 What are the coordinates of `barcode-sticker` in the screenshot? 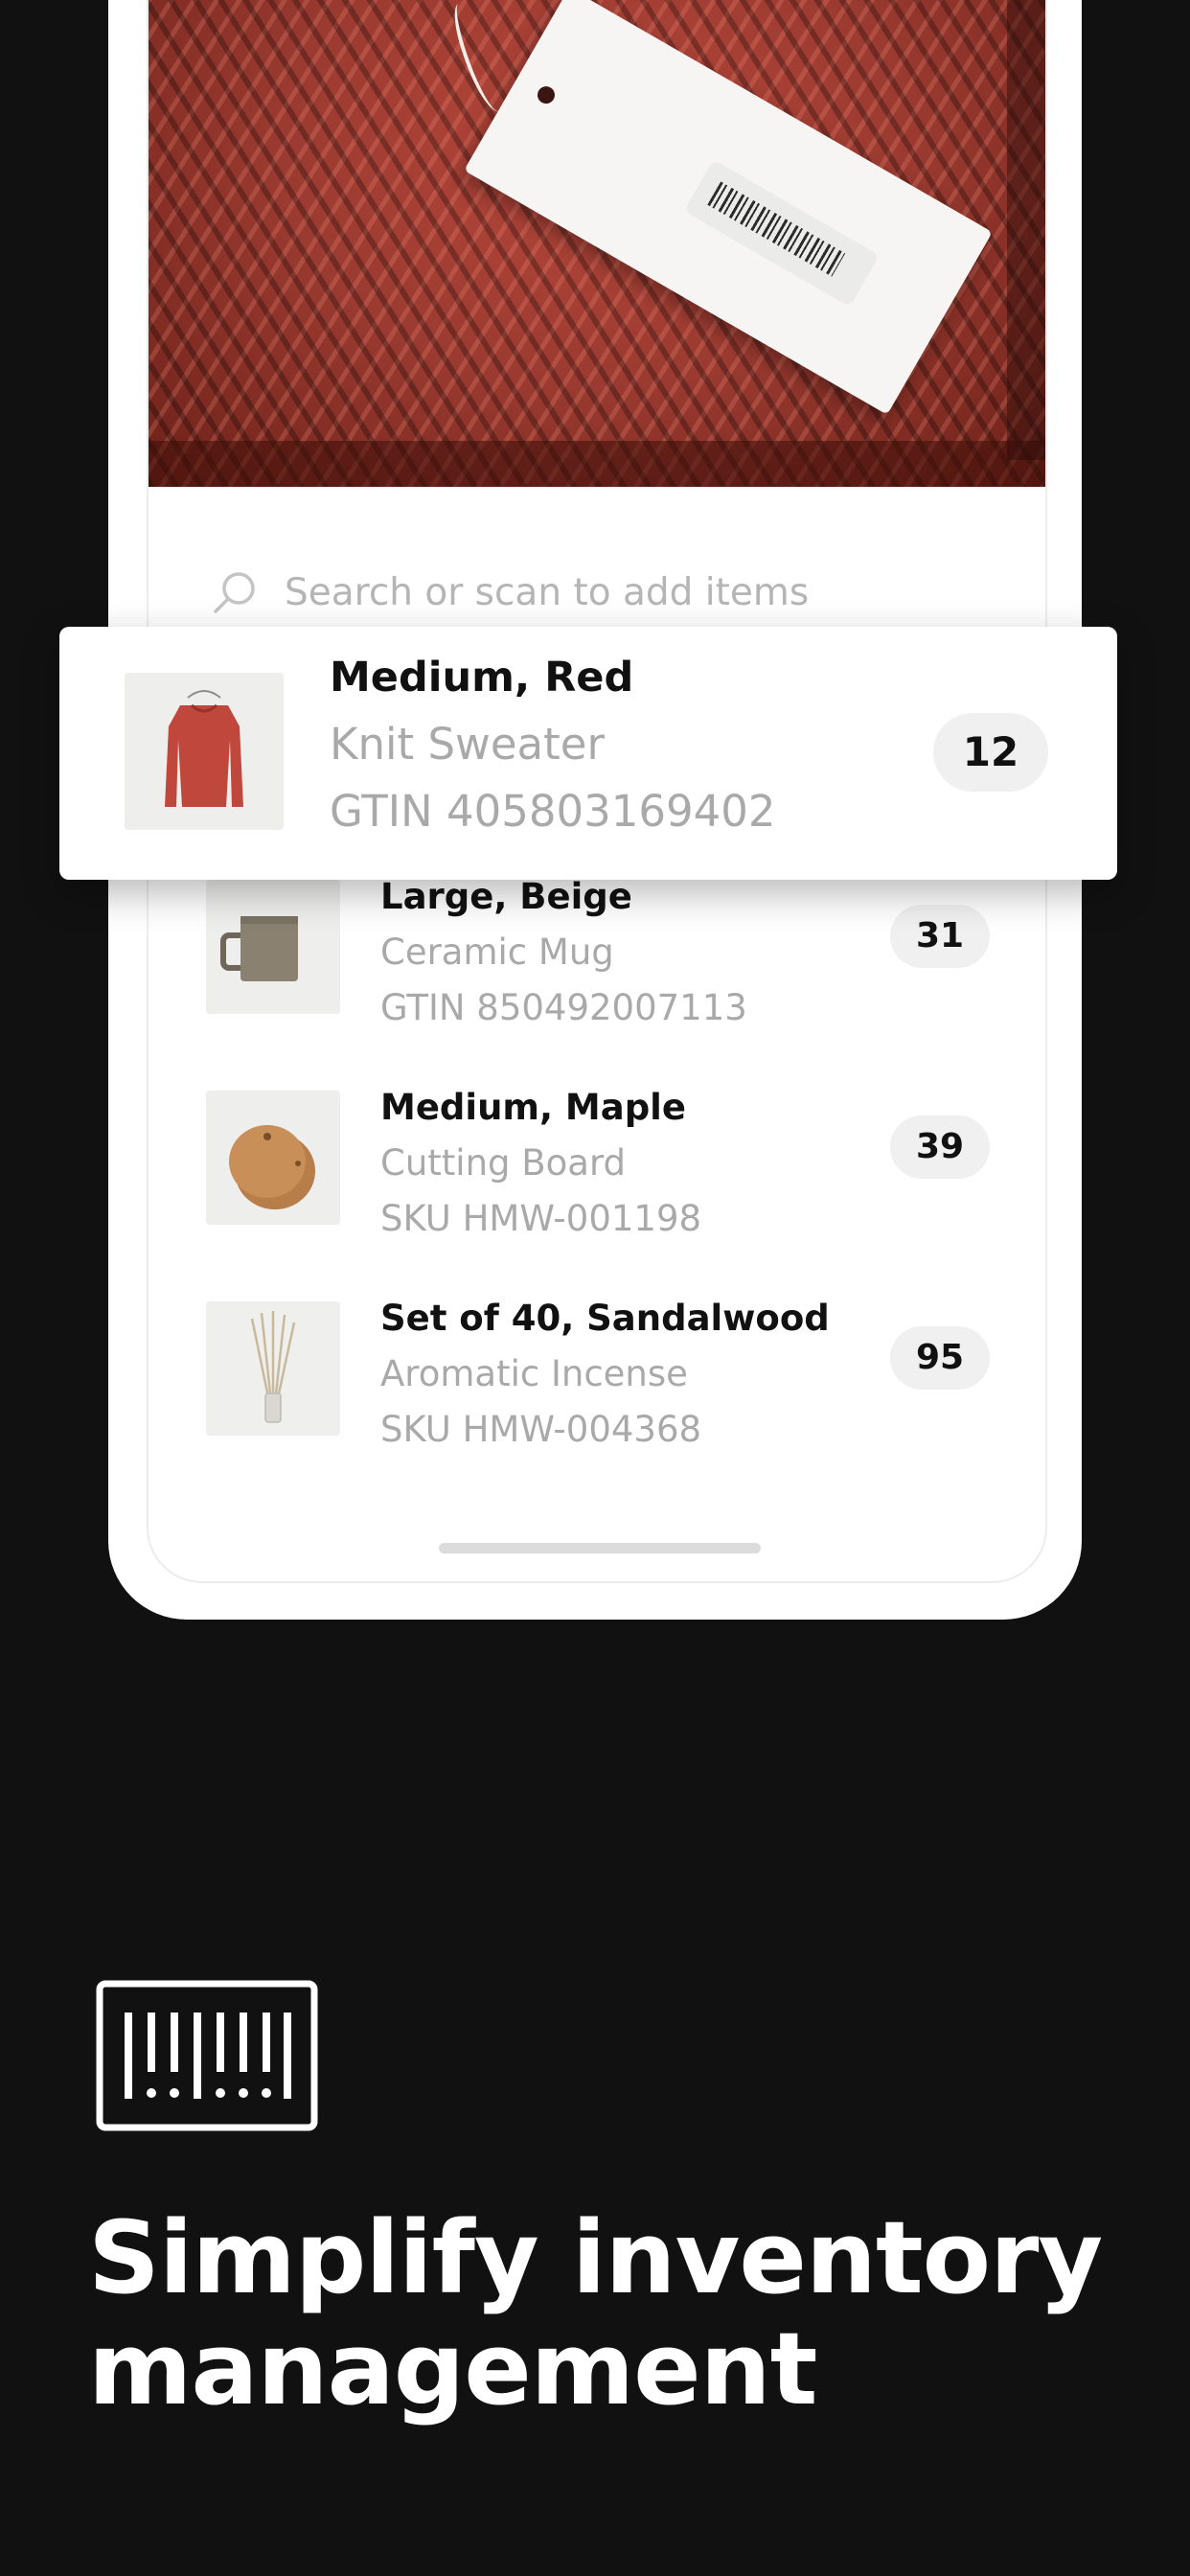 It's located at (781, 233).